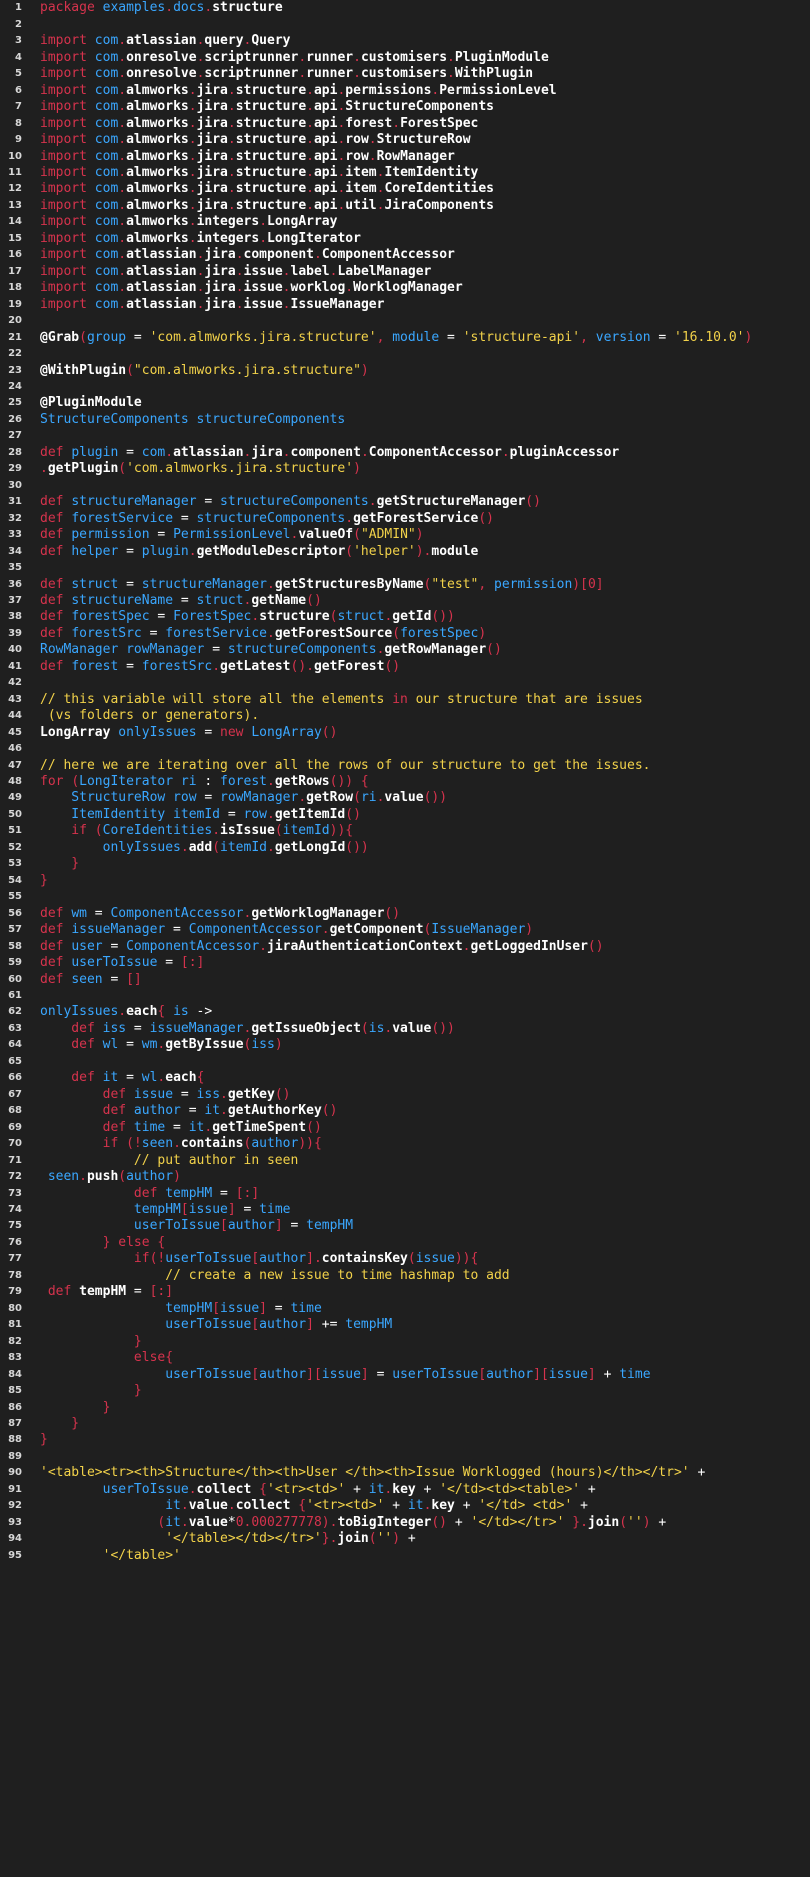 This screenshot has height=1877, width=810. What do you see at coordinates (286, 732) in the screenshot?
I see `code-token: LongArray` at bounding box center [286, 732].